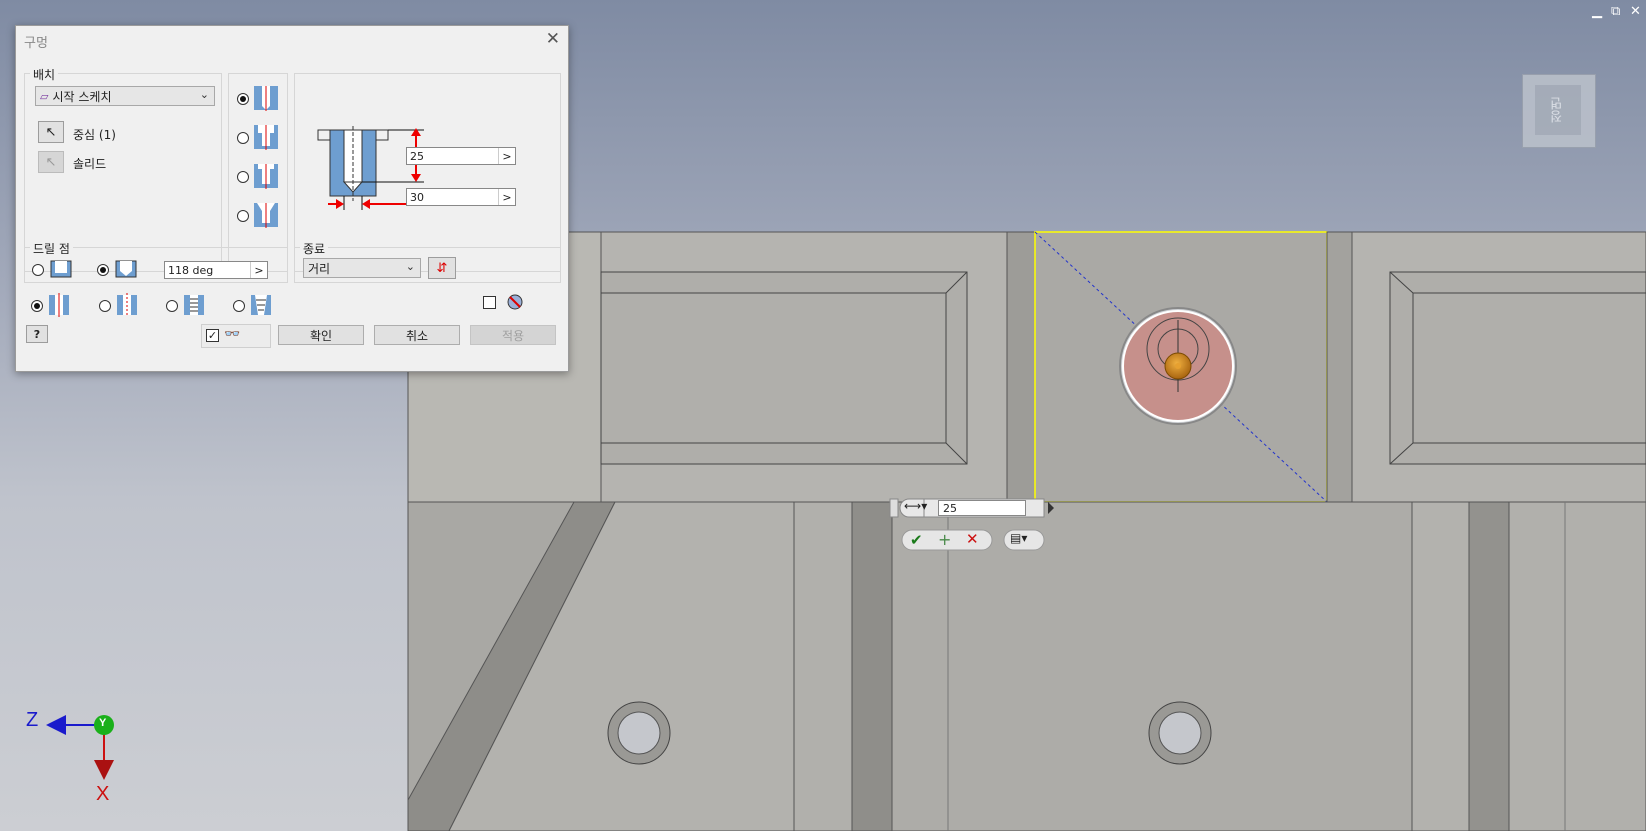 The image size is (1646, 831). I want to click on termination-combo-value: 거리, so click(319, 268).